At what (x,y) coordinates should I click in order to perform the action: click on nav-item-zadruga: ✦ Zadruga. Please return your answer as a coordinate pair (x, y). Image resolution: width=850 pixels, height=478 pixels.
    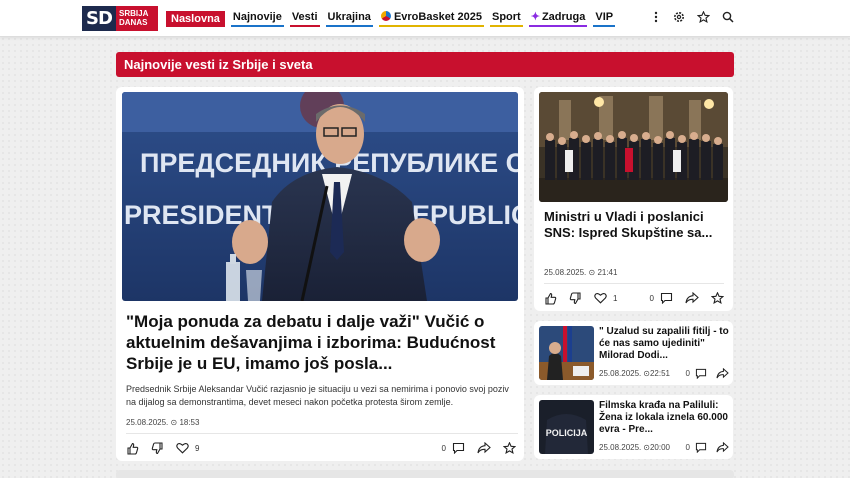
    Looking at the image, I should click on (558, 18).